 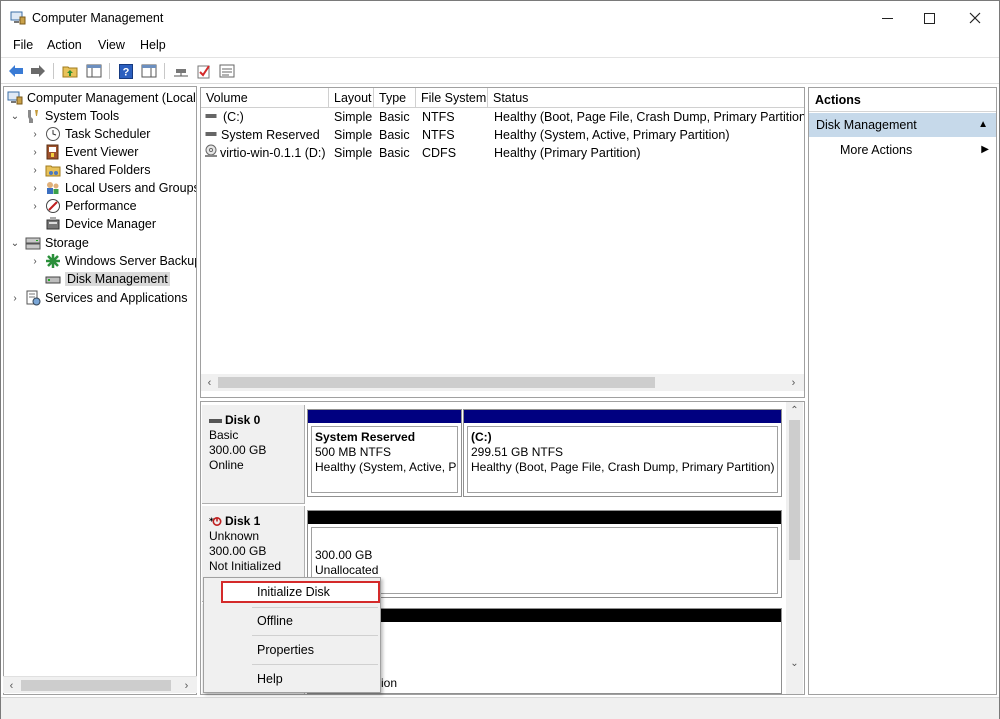 What do you see at coordinates (386, 467) in the screenshot?
I see `partition-status: Healthy (System, Active, P` at bounding box center [386, 467].